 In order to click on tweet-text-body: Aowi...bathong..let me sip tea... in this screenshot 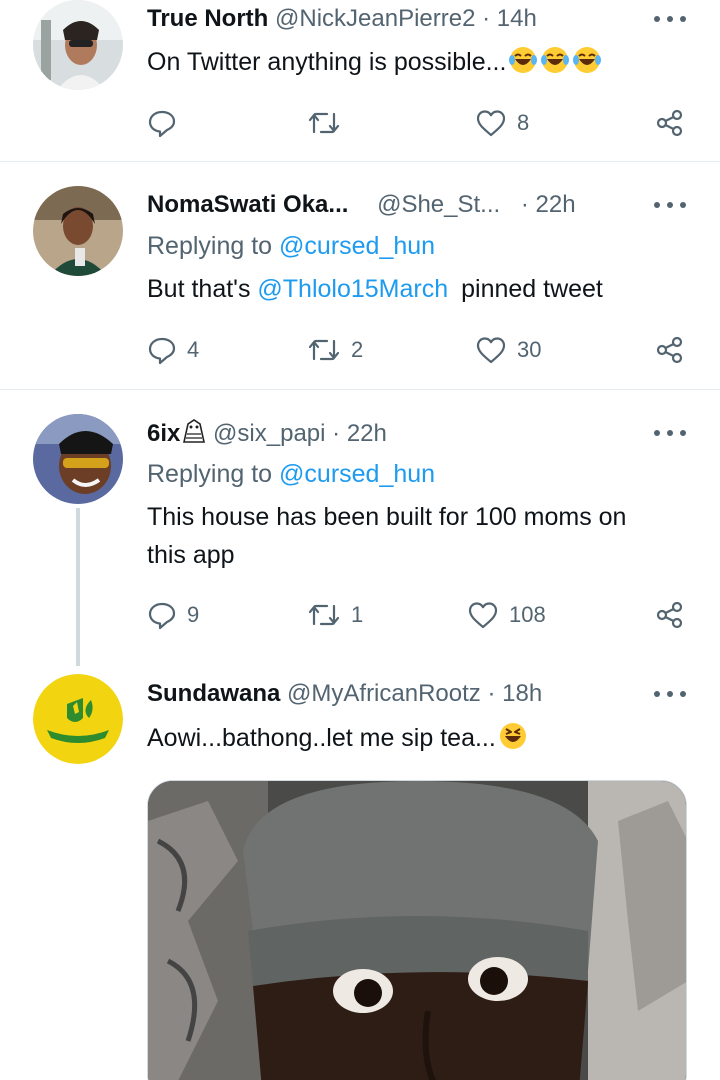, I will do `click(321, 738)`.